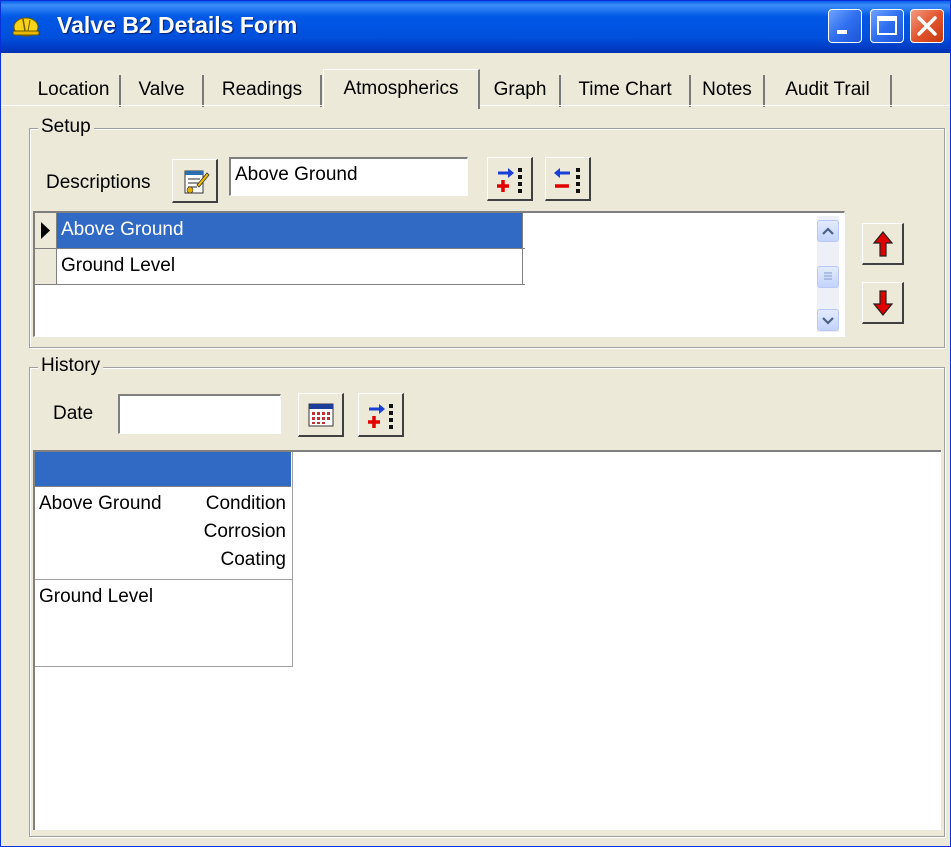  I want to click on list-item-label: Above Ground, so click(290, 230).